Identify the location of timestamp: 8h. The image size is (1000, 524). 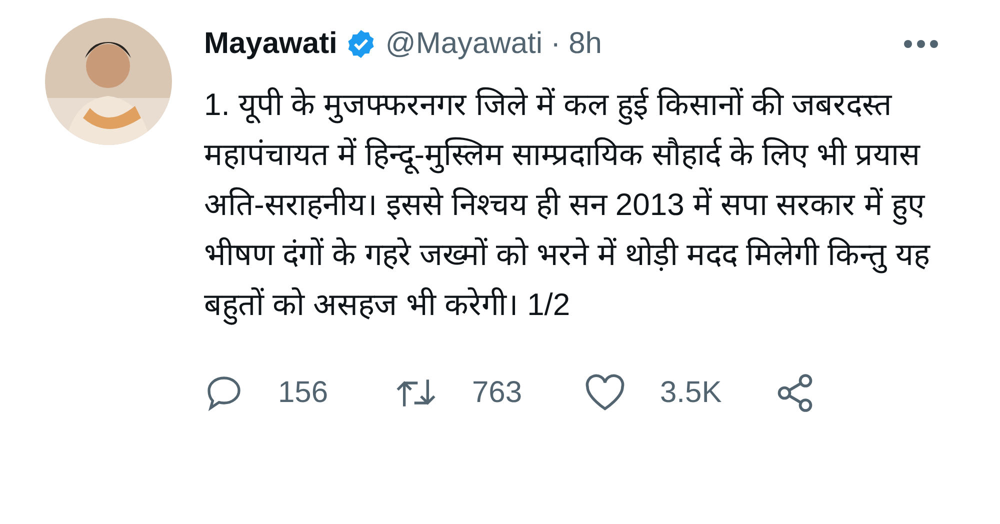
(585, 44).